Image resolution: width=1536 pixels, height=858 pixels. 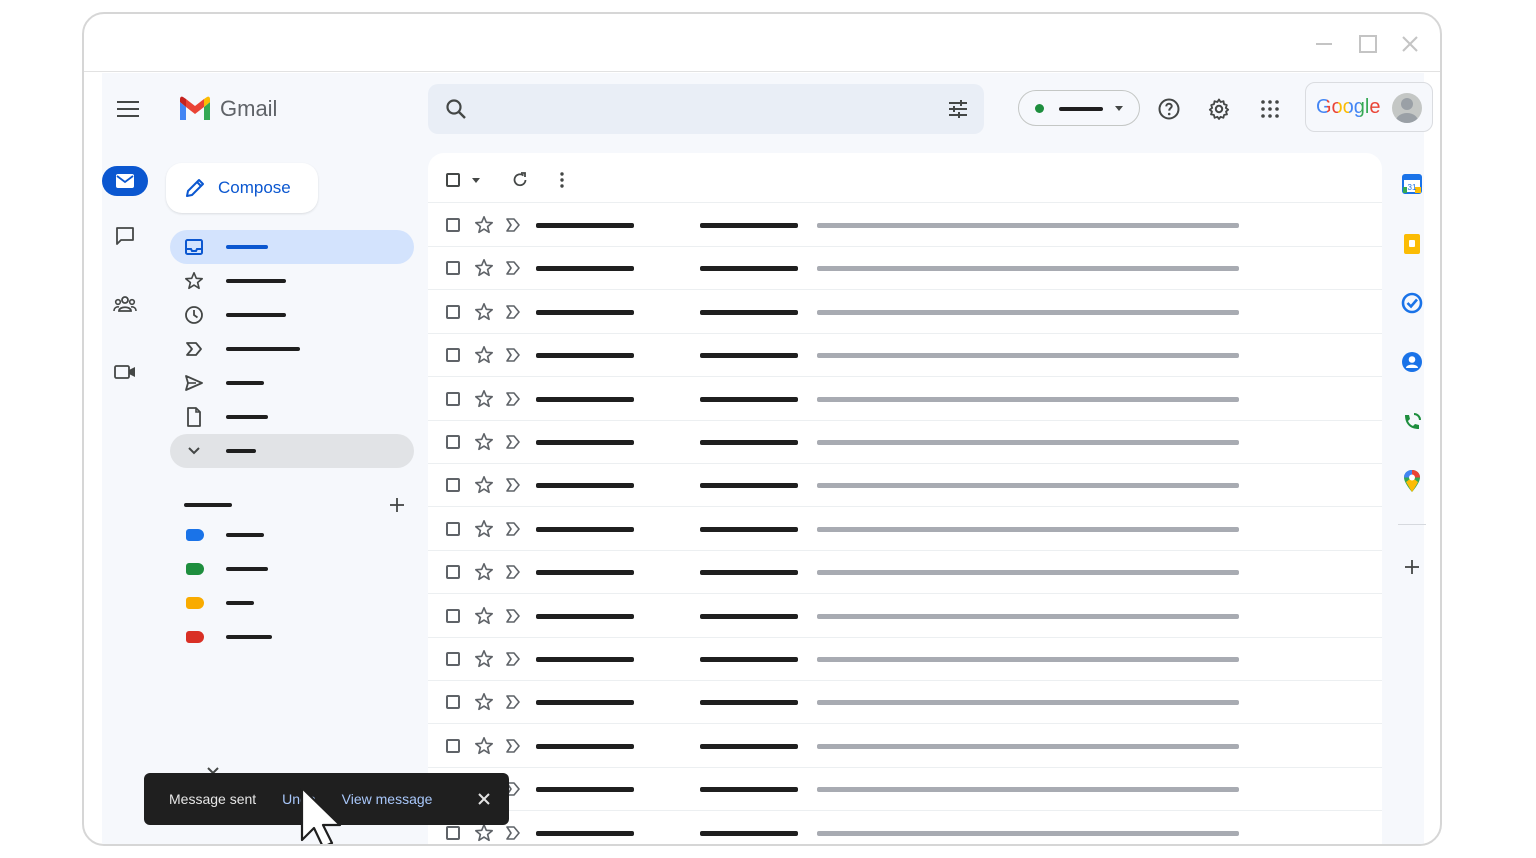 I want to click on chevron-down-icon, so click(x=213, y=769).